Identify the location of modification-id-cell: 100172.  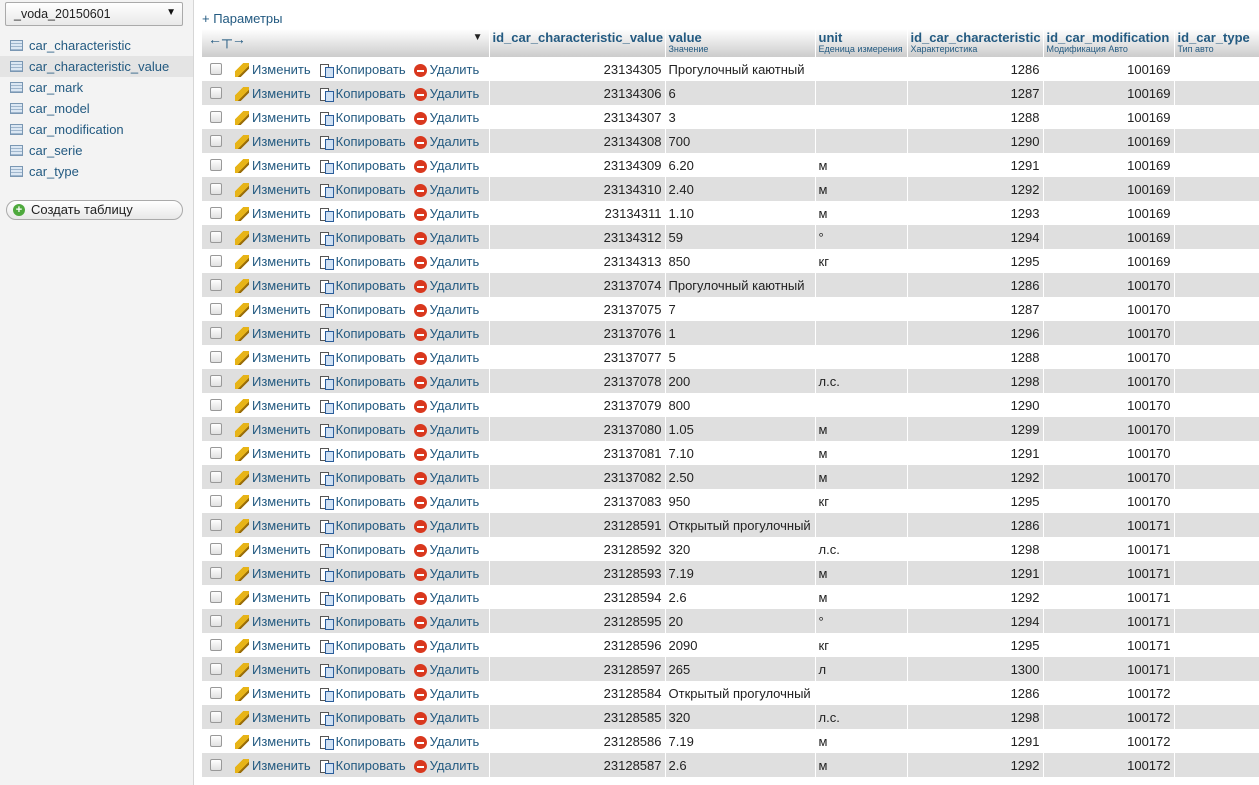
(1109, 741).